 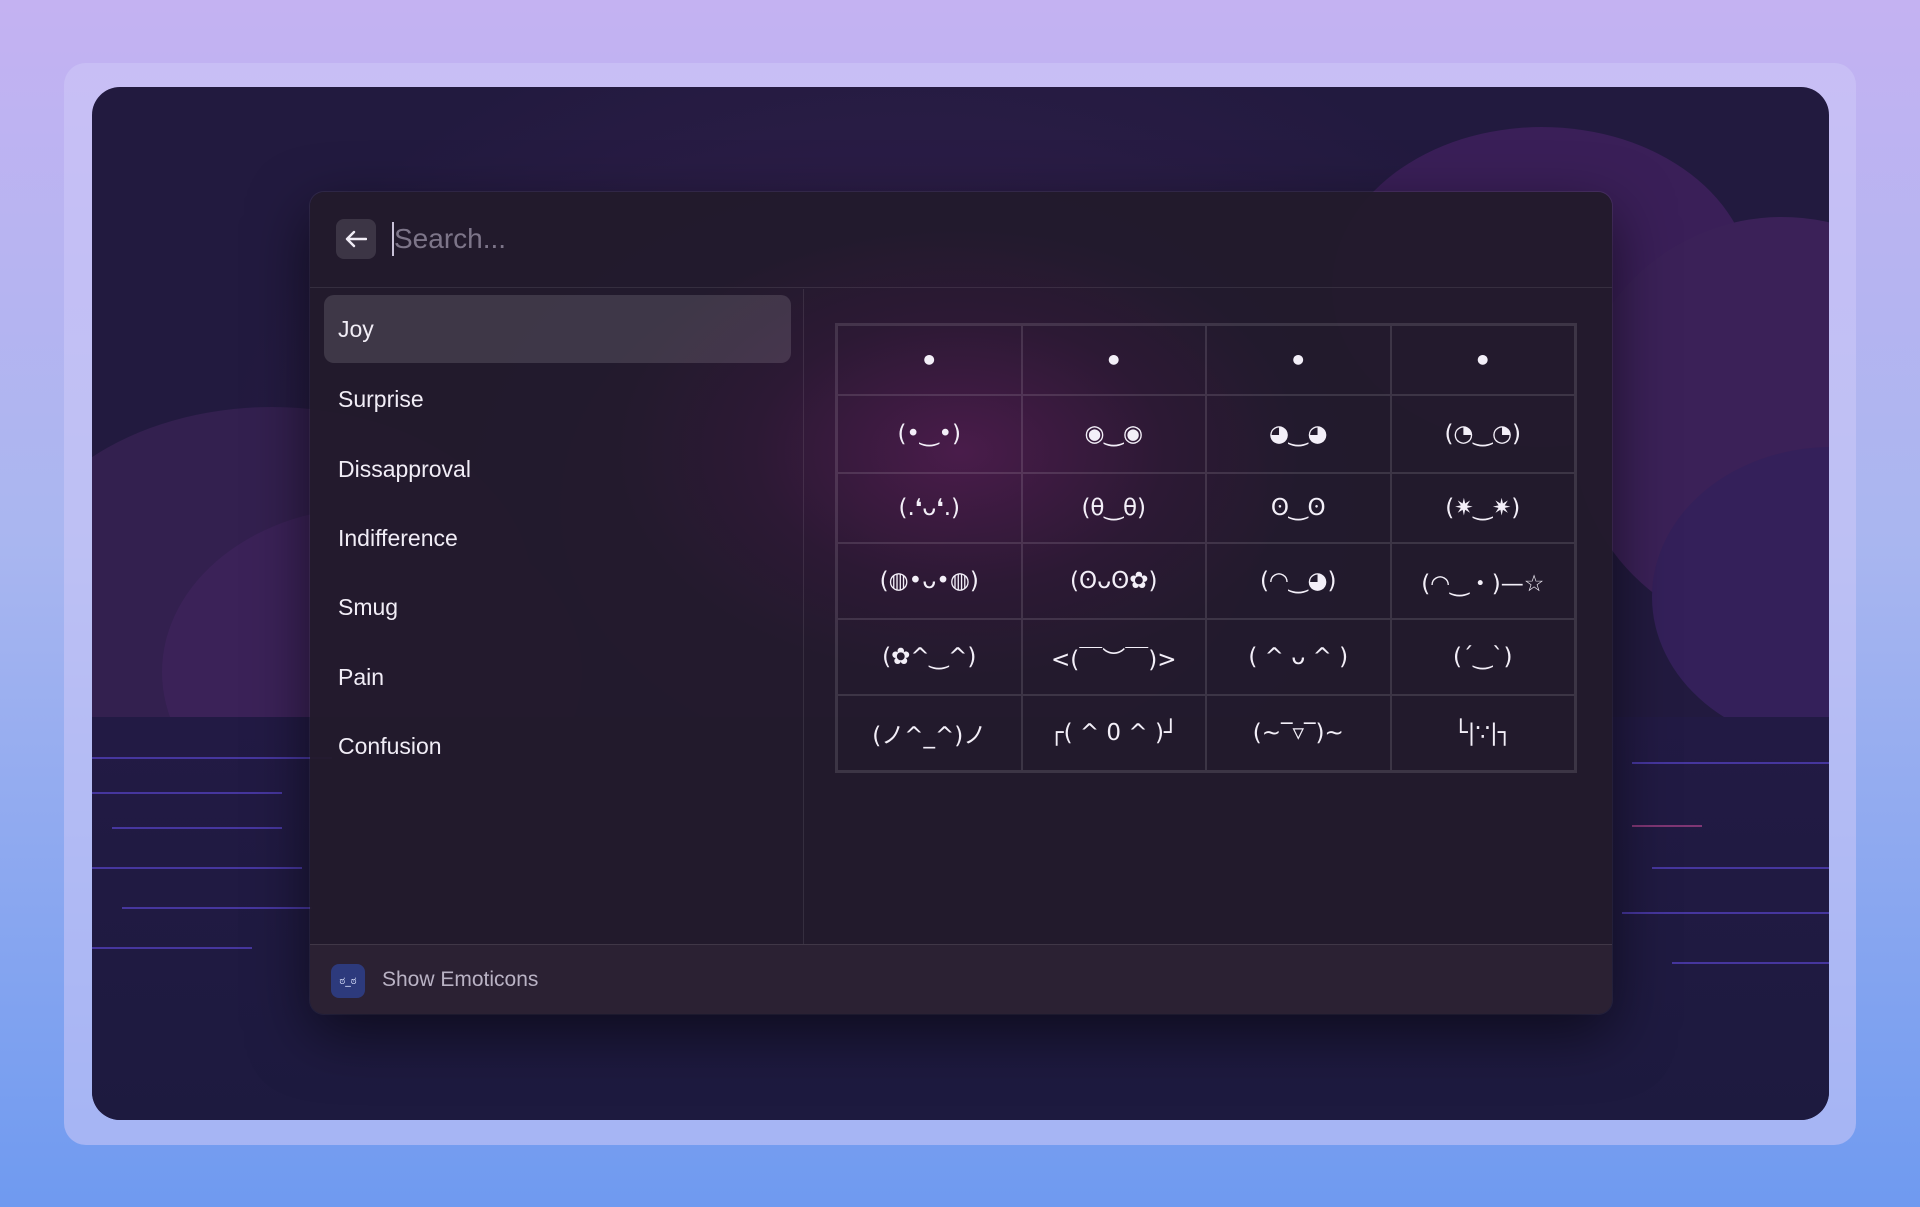 What do you see at coordinates (398, 537) in the screenshot?
I see `sidebar-item-label: Indifference` at bounding box center [398, 537].